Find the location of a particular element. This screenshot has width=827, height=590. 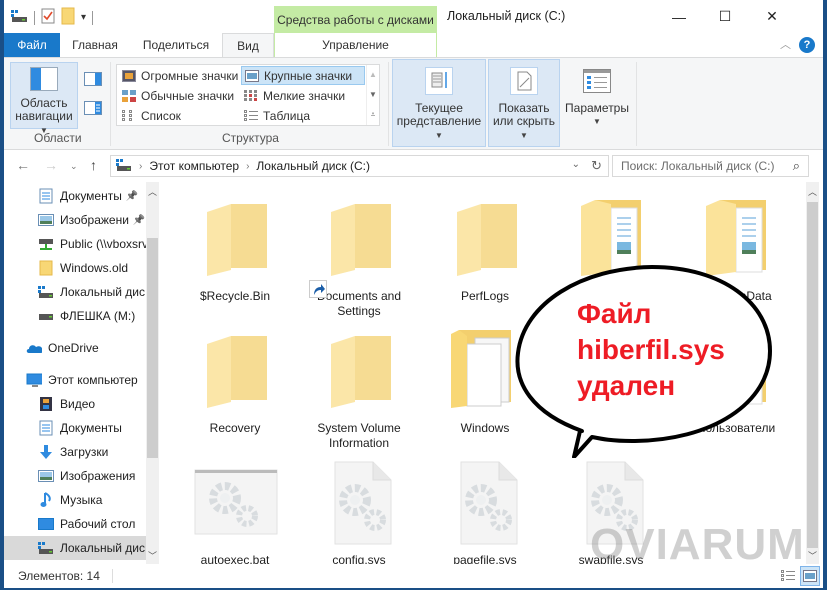

file-item: autoexec.bat is located at coordinates (235, 511).